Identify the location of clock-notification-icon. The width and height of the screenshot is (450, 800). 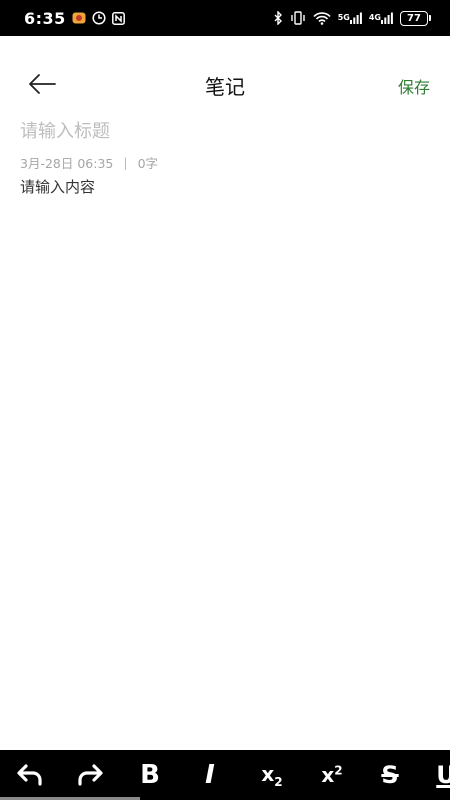
(99, 18).